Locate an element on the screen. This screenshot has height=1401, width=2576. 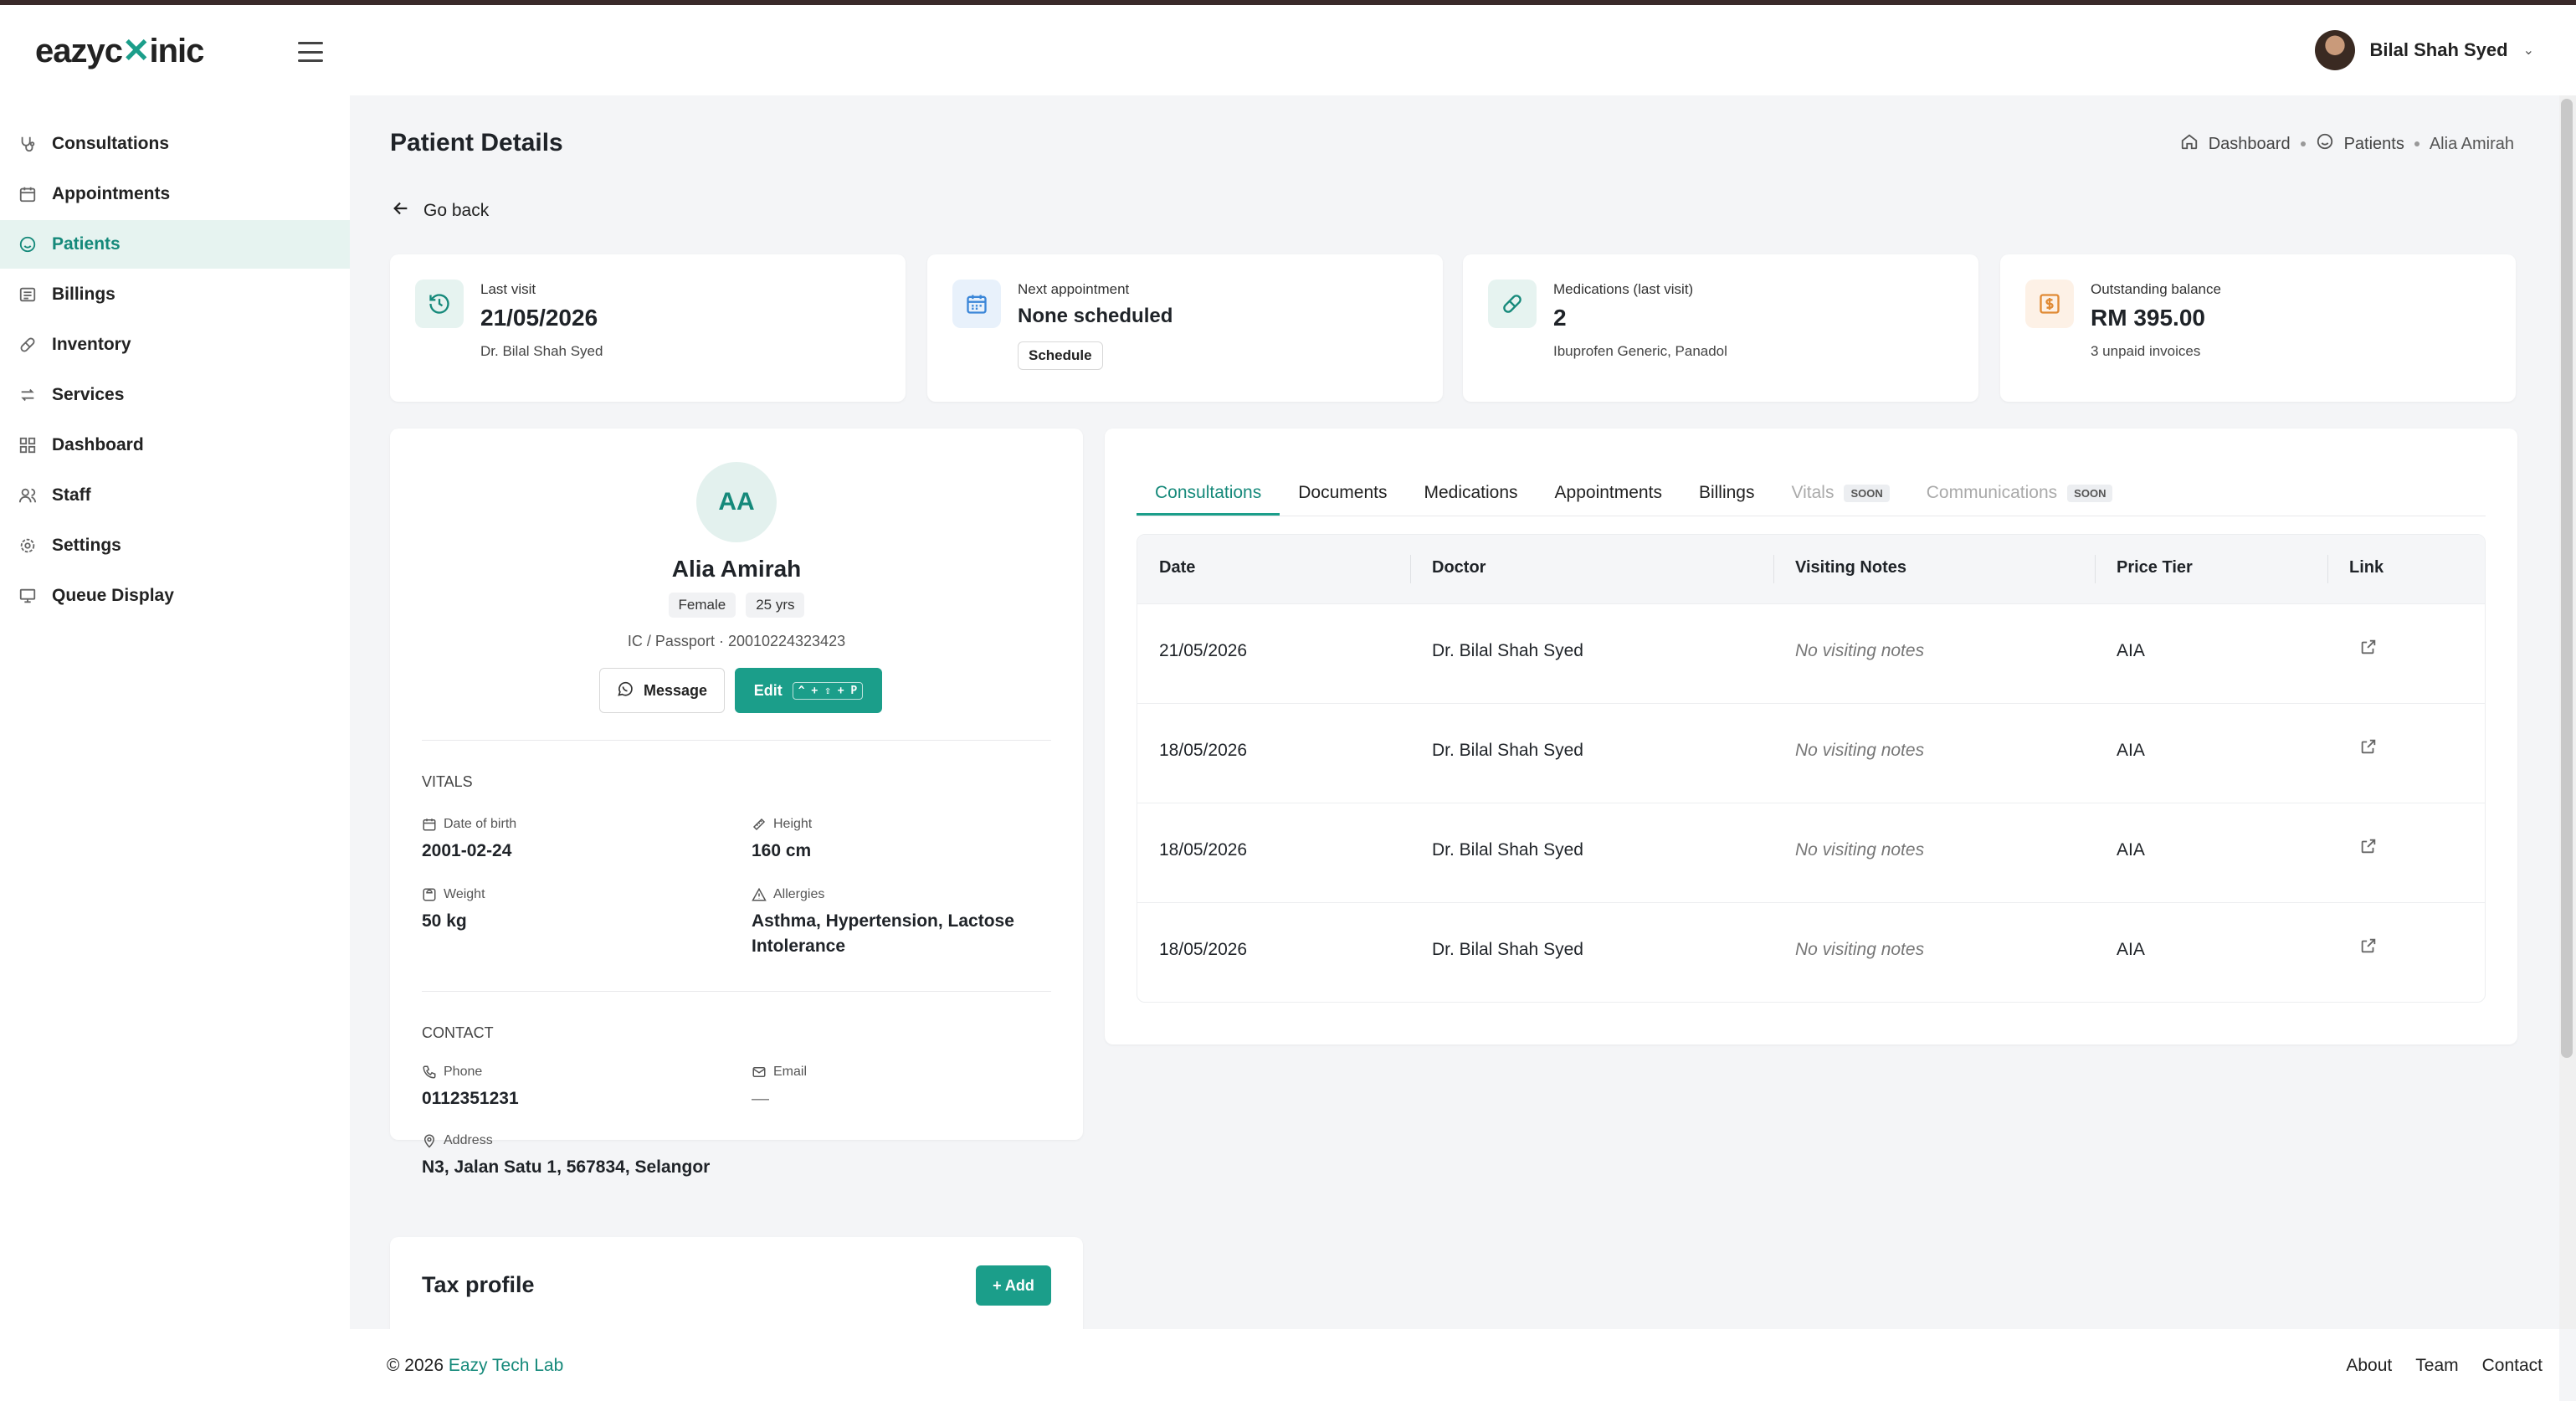
invoice-icon is located at coordinates (27, 294).